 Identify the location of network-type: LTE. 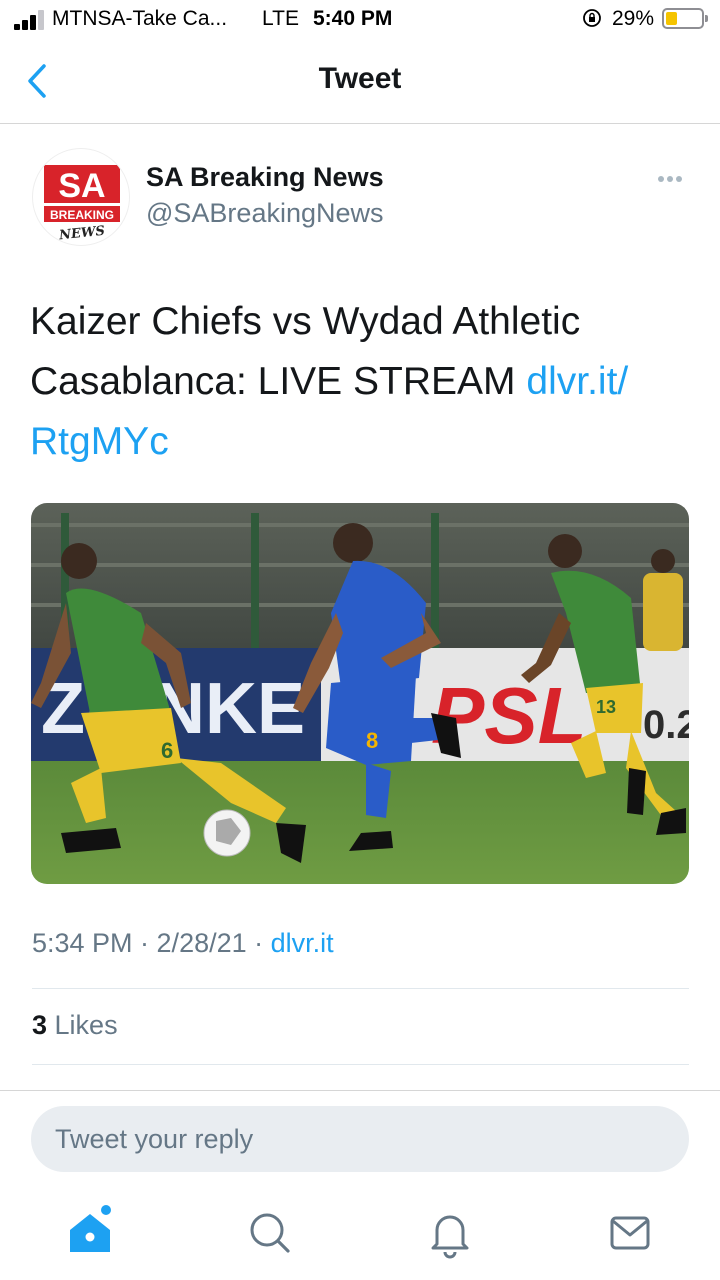
(280, 18).